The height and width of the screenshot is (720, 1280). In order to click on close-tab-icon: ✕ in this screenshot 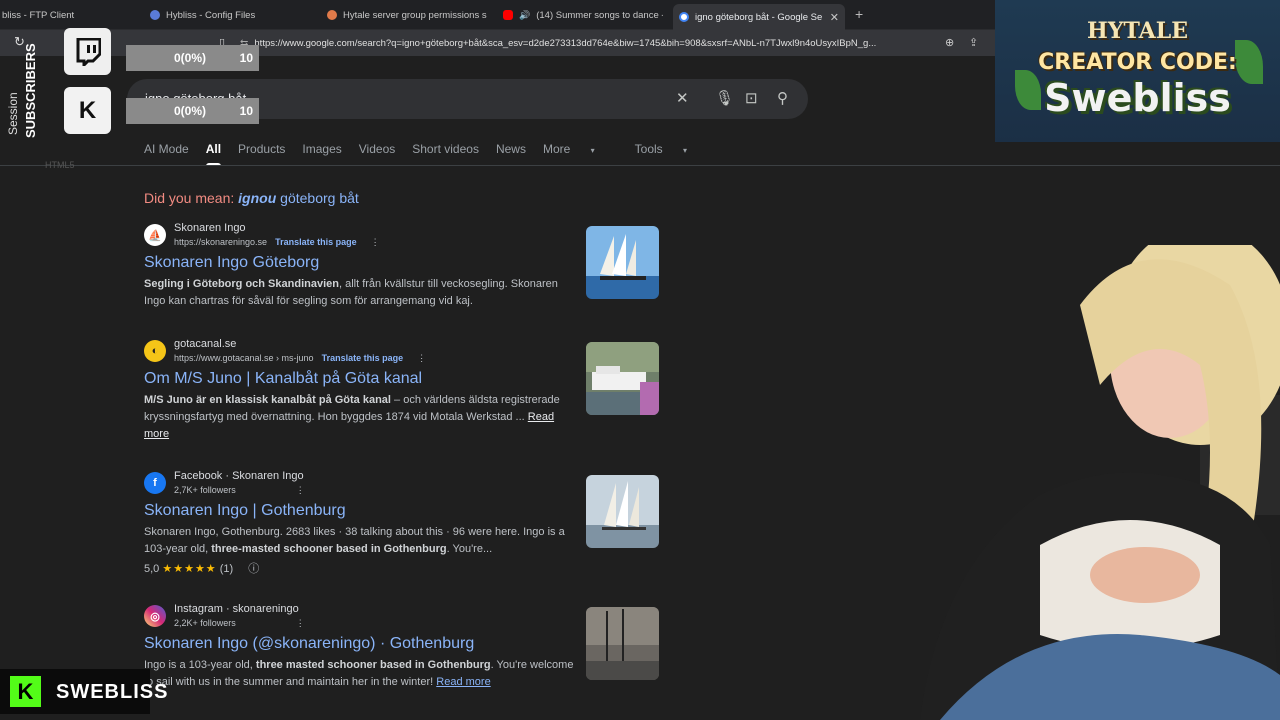, I will do `click(834, 17)`.